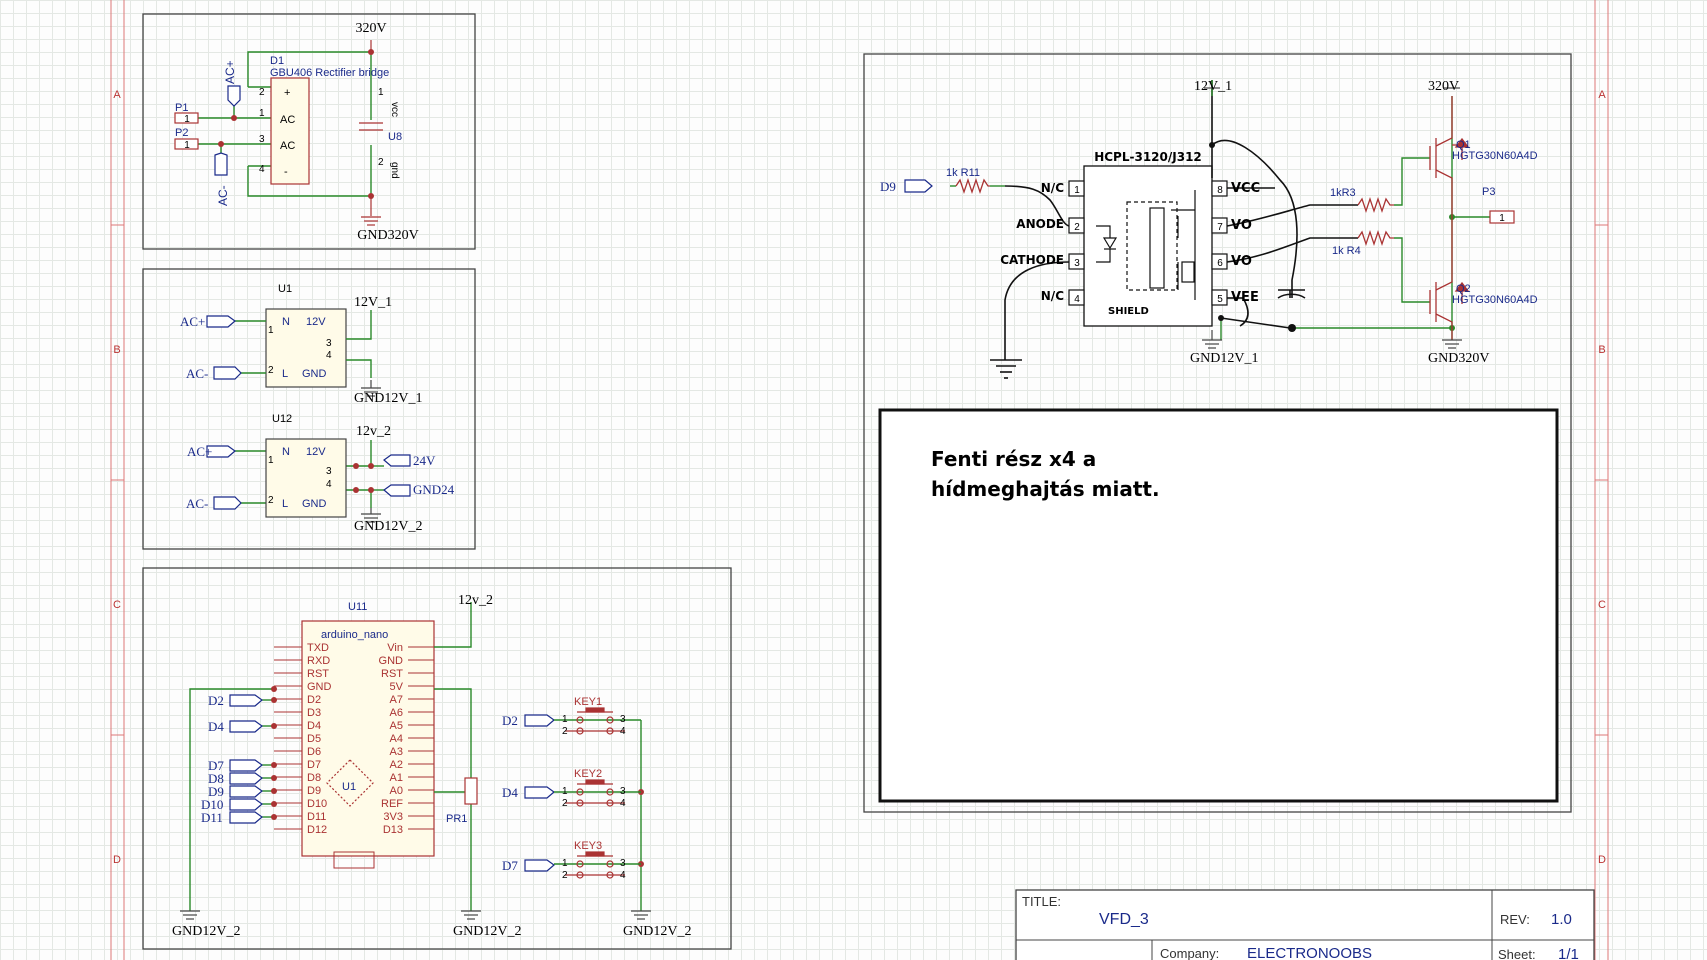  I want to click on q2-igbt, so click(1449, 278).